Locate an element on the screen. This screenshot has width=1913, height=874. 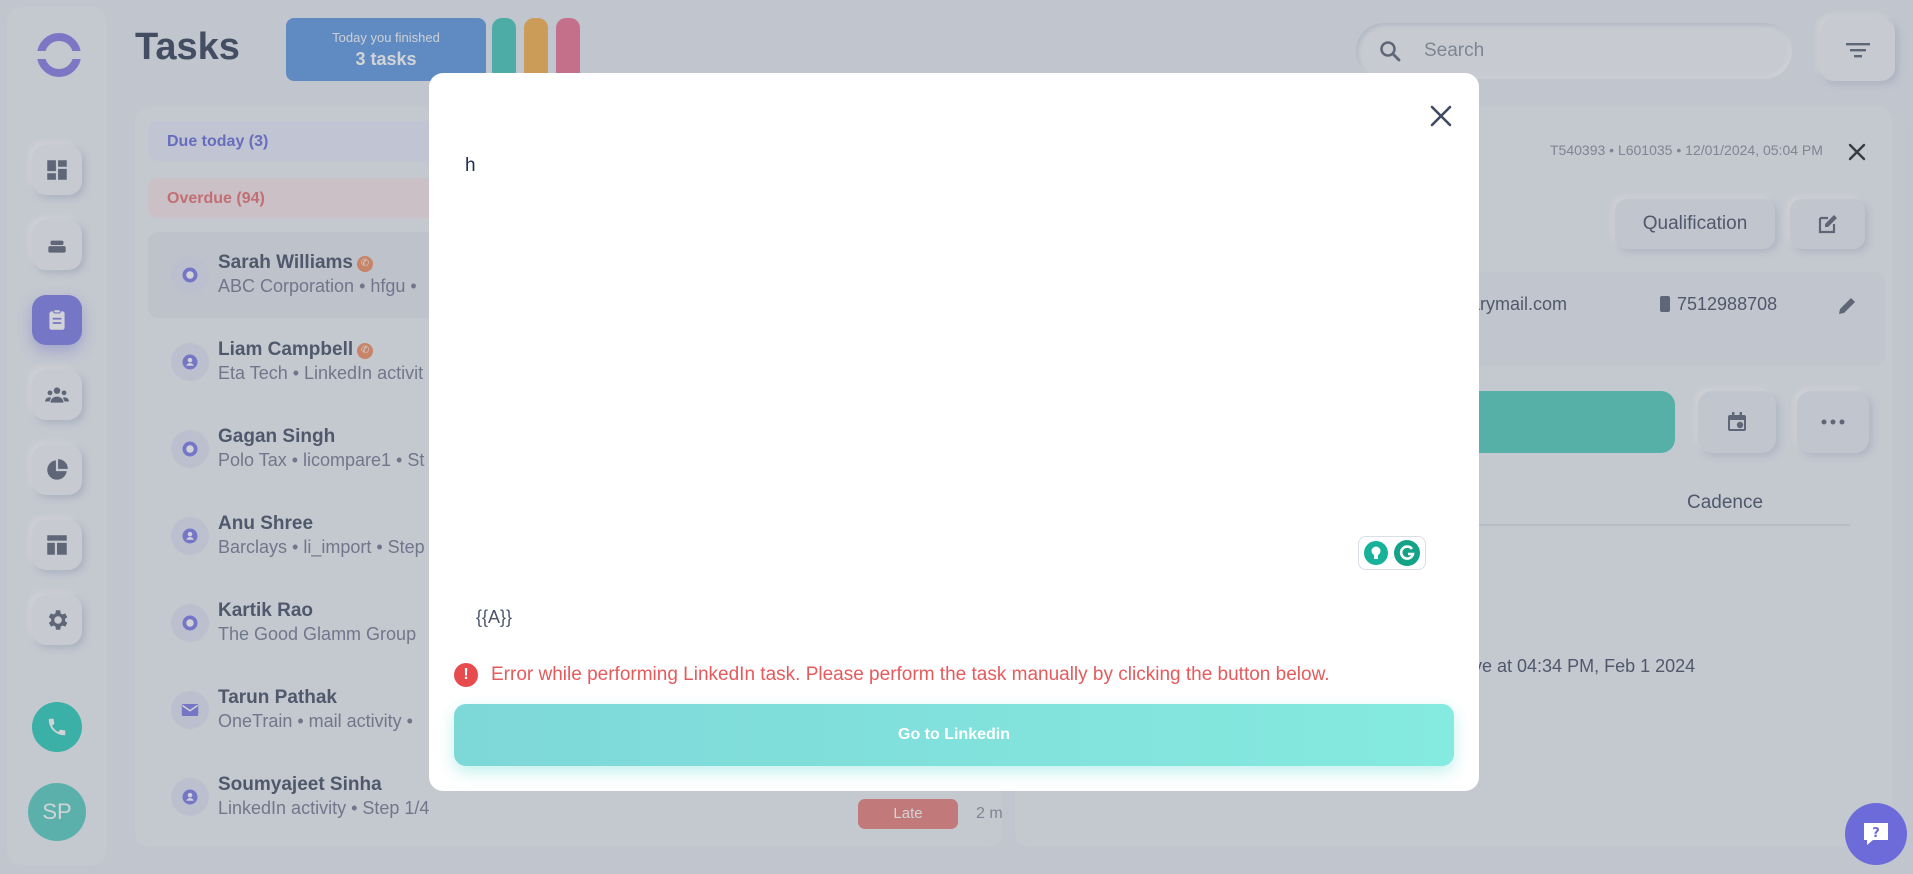
error-icon: ! is located at coordinates (466, 675).